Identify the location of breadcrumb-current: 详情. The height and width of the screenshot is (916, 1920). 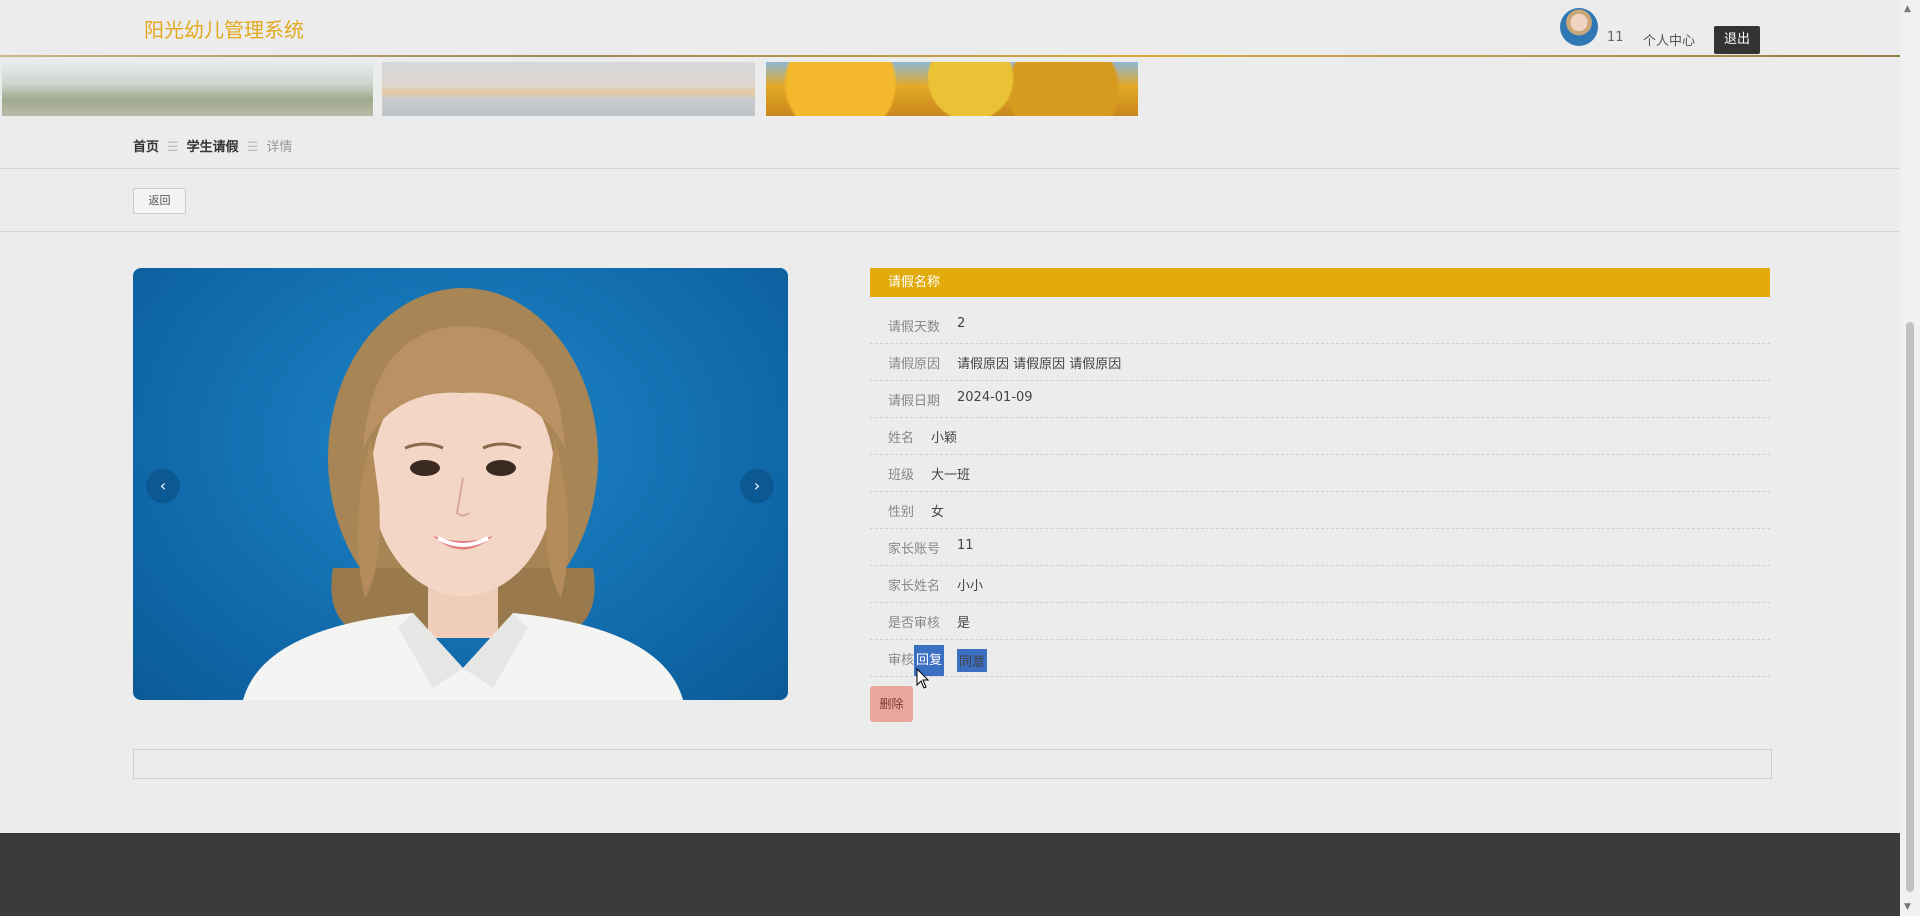
(279, 147).